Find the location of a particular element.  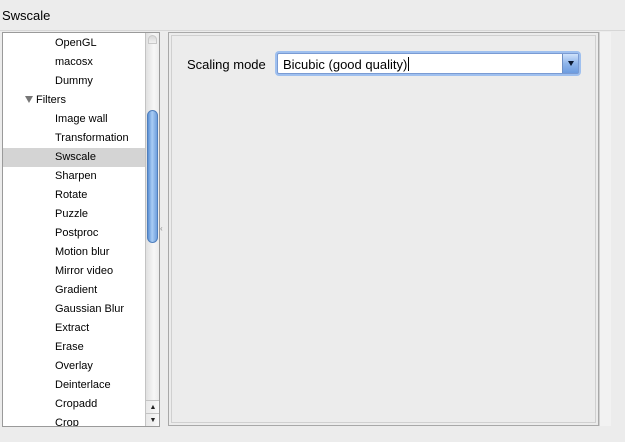

tree-item-label: Swscale is located at coordinates (75, 157).